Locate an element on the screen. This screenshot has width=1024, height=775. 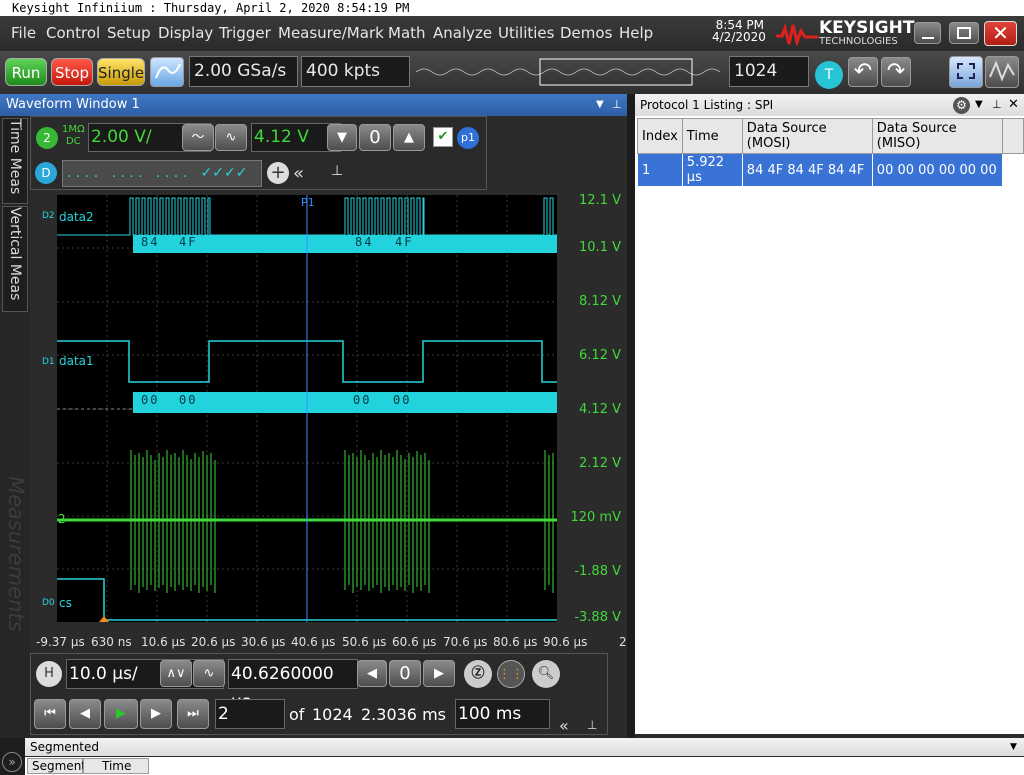
next-segment-button: ▶ is located at coordinates (156, 714).